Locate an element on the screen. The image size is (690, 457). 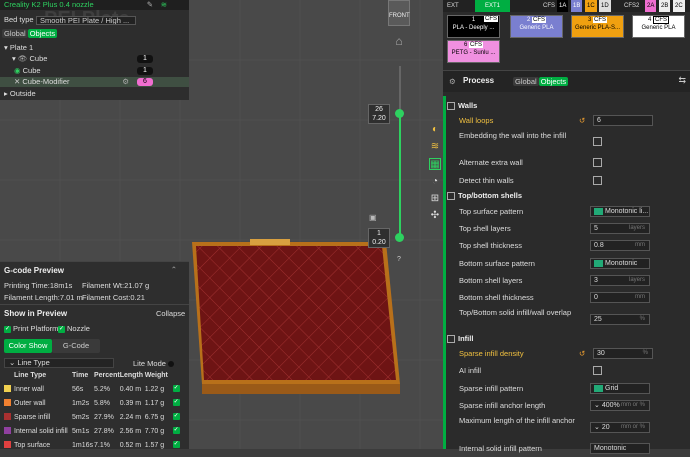
tree-cube-modifier: ✕ Cube-Modifier ⚙ 6 is located at coordinates (94, 82).